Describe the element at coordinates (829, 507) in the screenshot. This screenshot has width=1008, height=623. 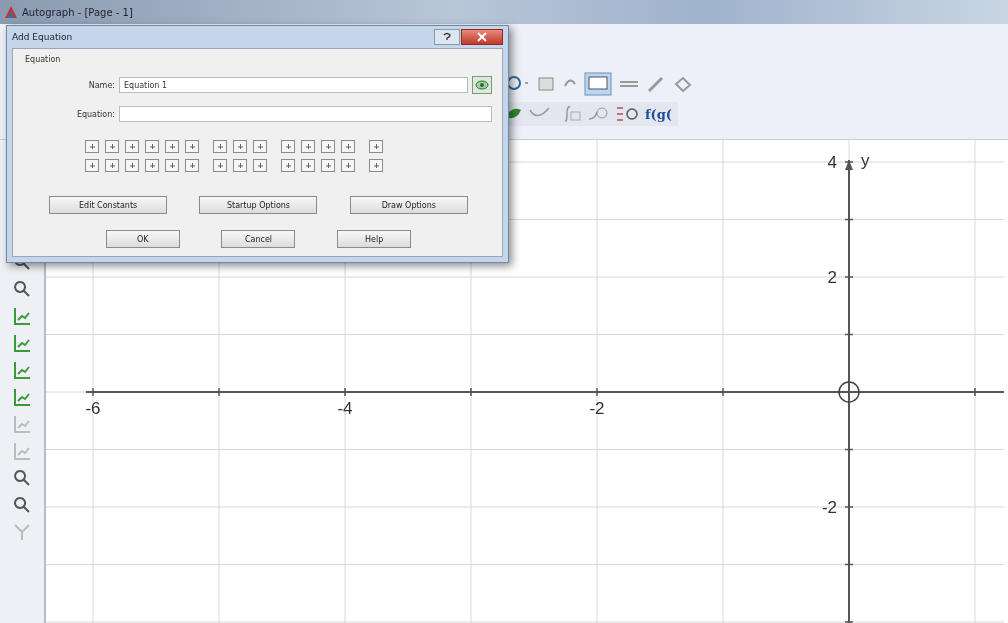
I see `y-tick-label: -2` at that location.